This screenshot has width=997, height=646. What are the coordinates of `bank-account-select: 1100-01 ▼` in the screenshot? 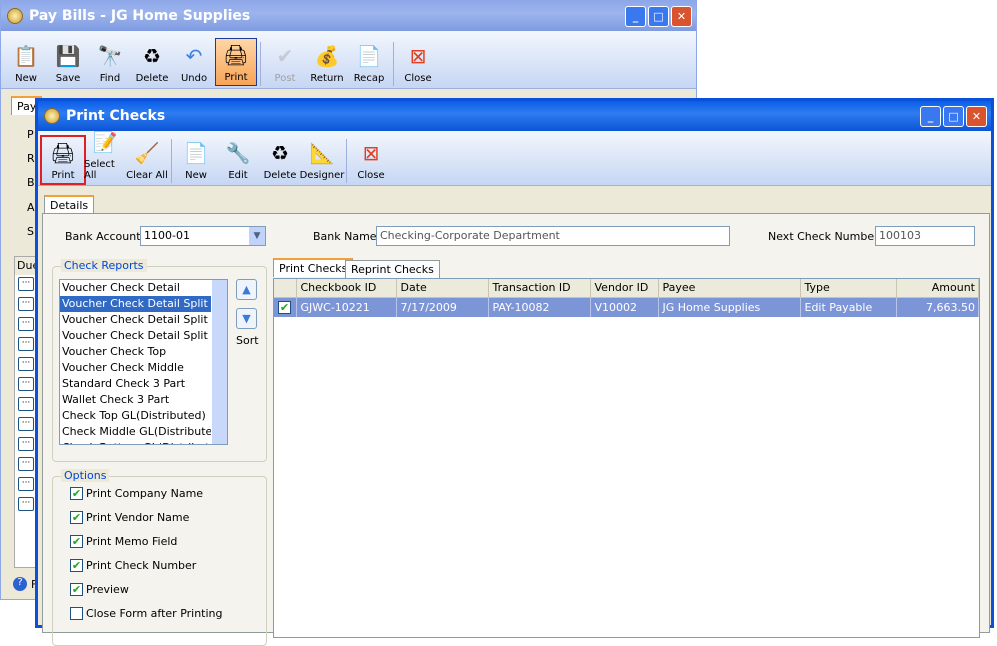 It's located at (203, 236).